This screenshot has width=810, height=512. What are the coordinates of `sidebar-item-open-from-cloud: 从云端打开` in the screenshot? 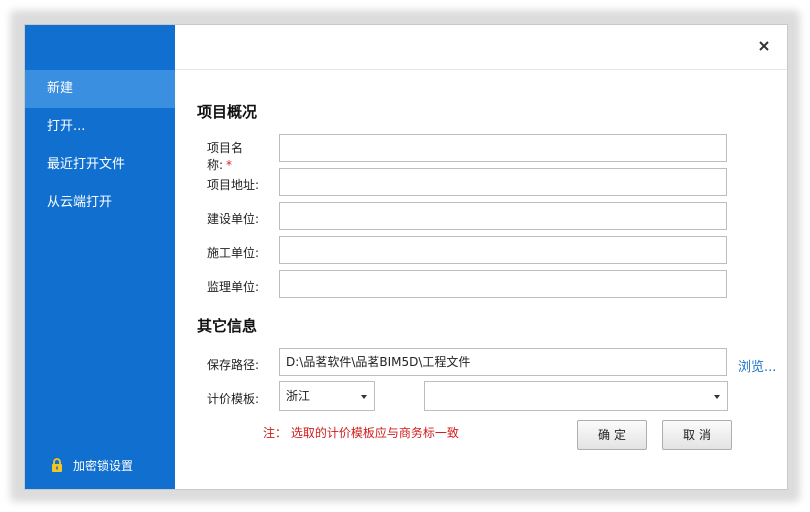 It's located at (100, 203).